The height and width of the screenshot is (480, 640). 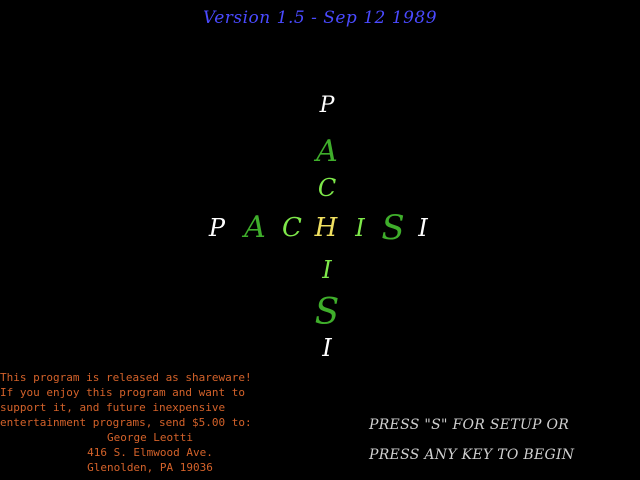 I want to click on title-letter-horizontal-1: P, so click(x=217, y=228).